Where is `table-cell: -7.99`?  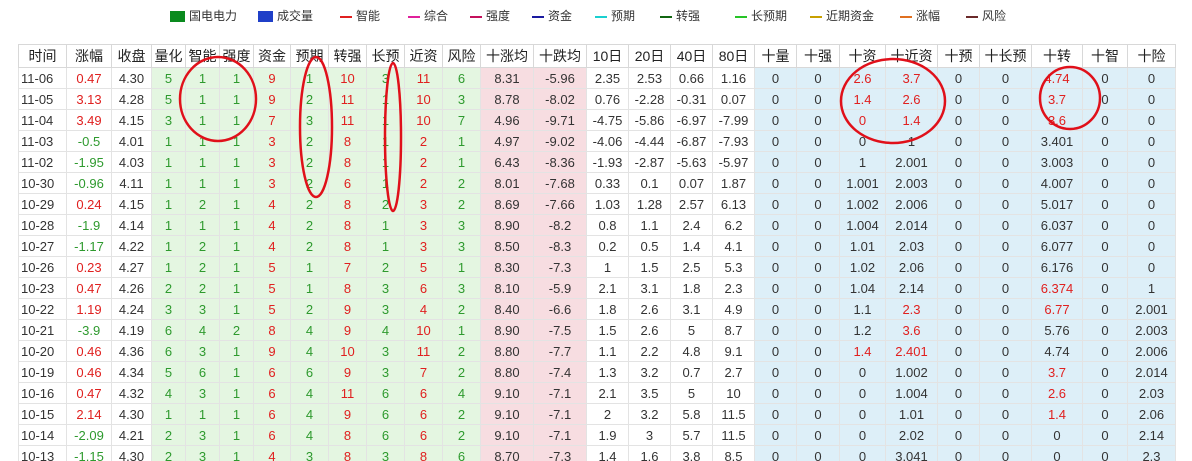 table-cell: -7.99 is located at coordinates (733, 120).